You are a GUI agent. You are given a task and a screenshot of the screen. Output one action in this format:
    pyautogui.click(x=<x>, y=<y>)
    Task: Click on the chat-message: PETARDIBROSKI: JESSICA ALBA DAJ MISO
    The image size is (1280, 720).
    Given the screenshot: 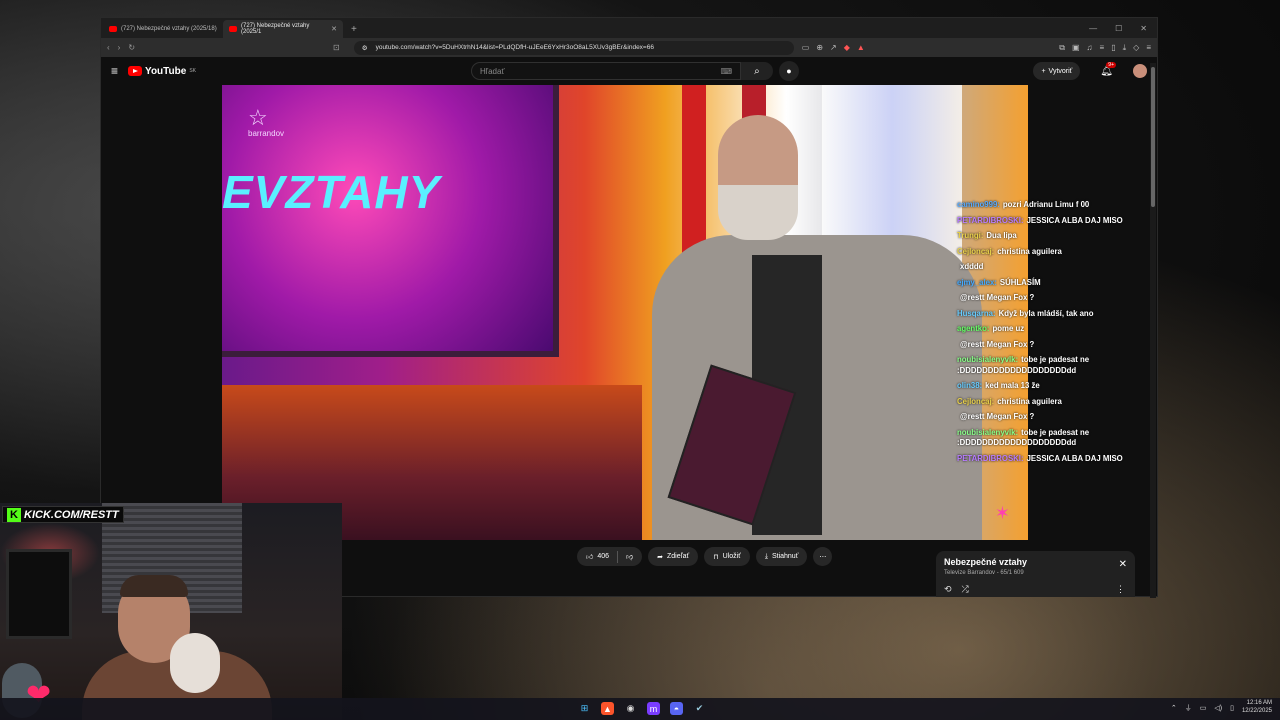 What is the action you would take?
    pyautogui.click(x=1047, y=459)
    